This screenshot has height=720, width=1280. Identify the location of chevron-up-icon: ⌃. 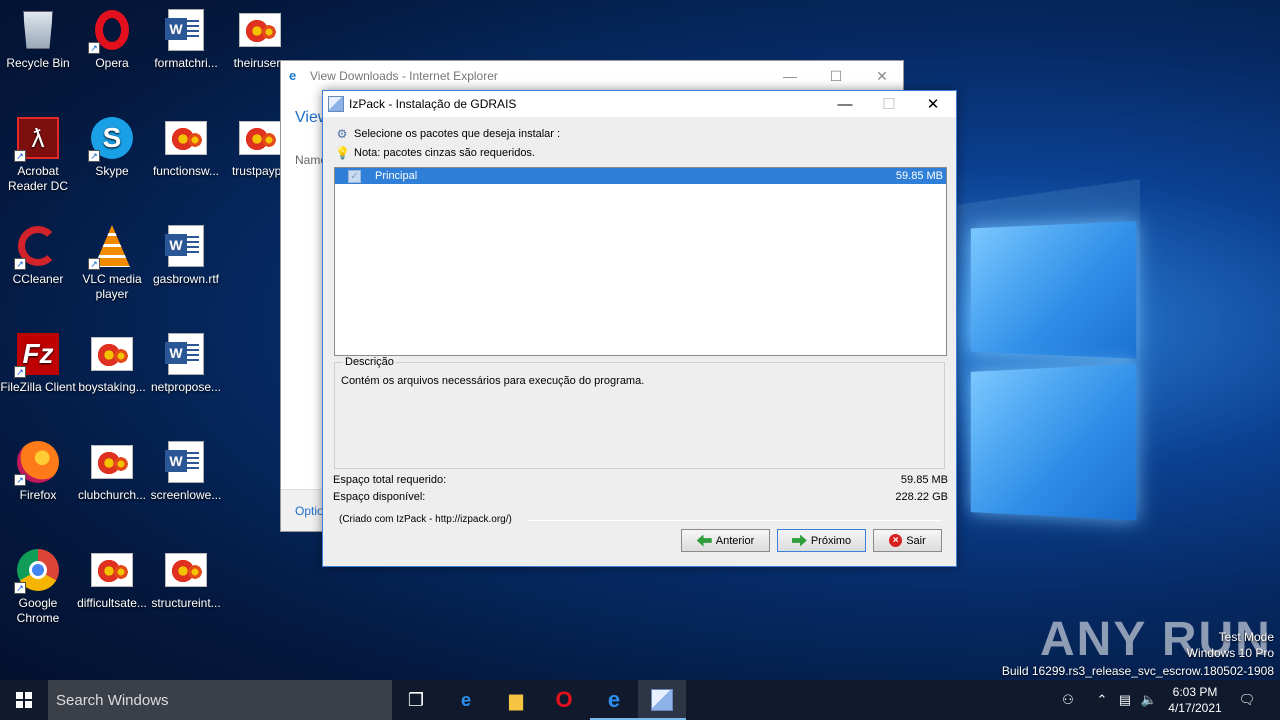
(1102, 699).